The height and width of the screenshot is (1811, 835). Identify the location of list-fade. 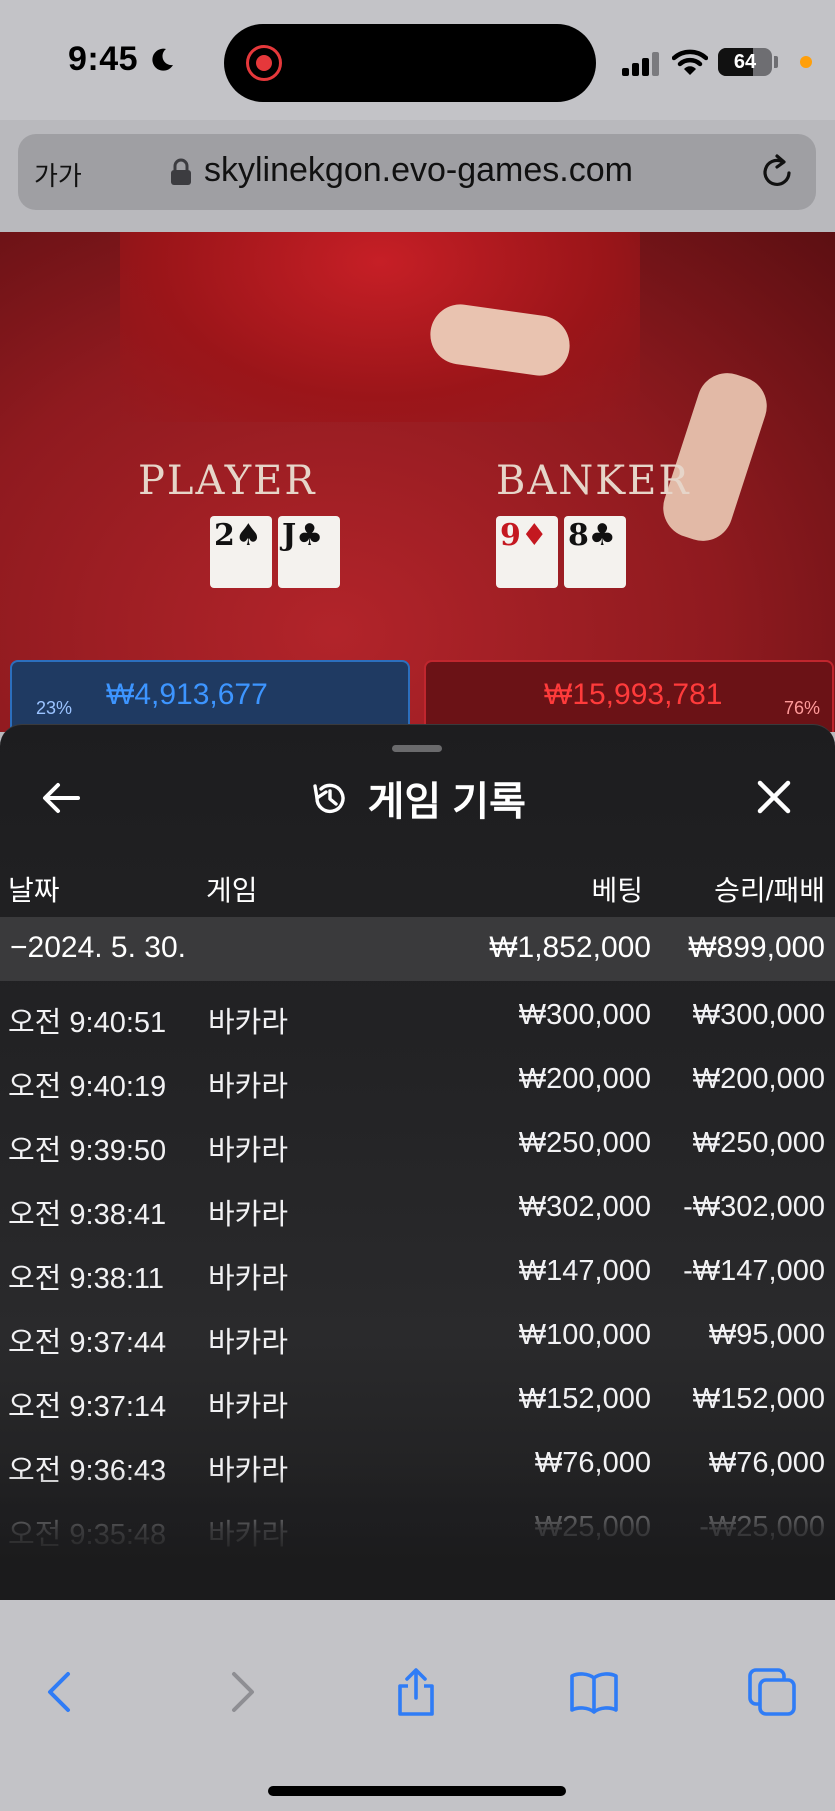
(417, 1535).